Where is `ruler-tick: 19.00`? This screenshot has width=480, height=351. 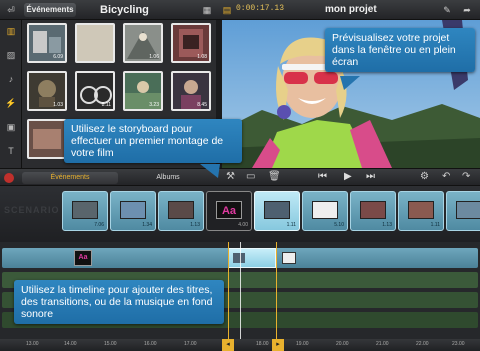
ruler-tick: 19.00 is located at coordinates (302, 344).